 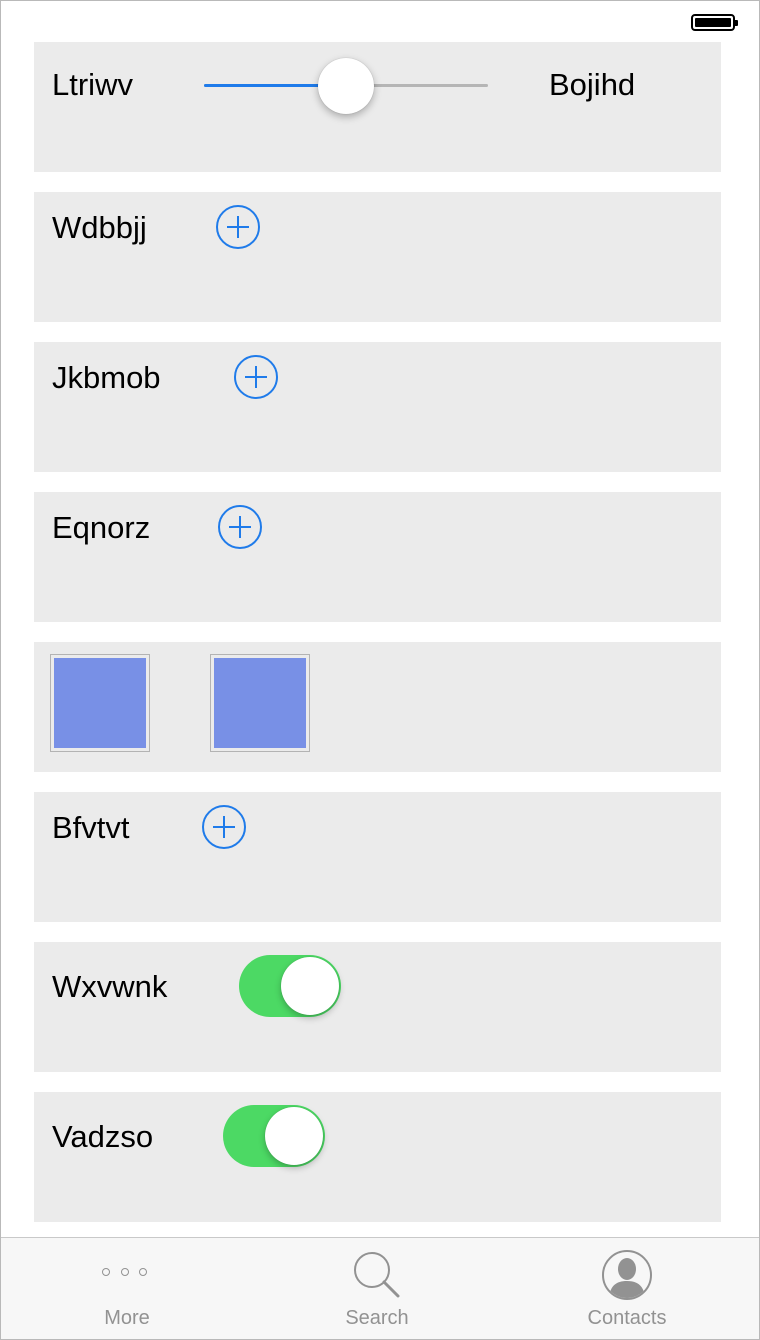 What do you see at coordinates (106, 377) in the screenshot?
I see `row-label: Jkbmob` at bounding box center [106, 377].